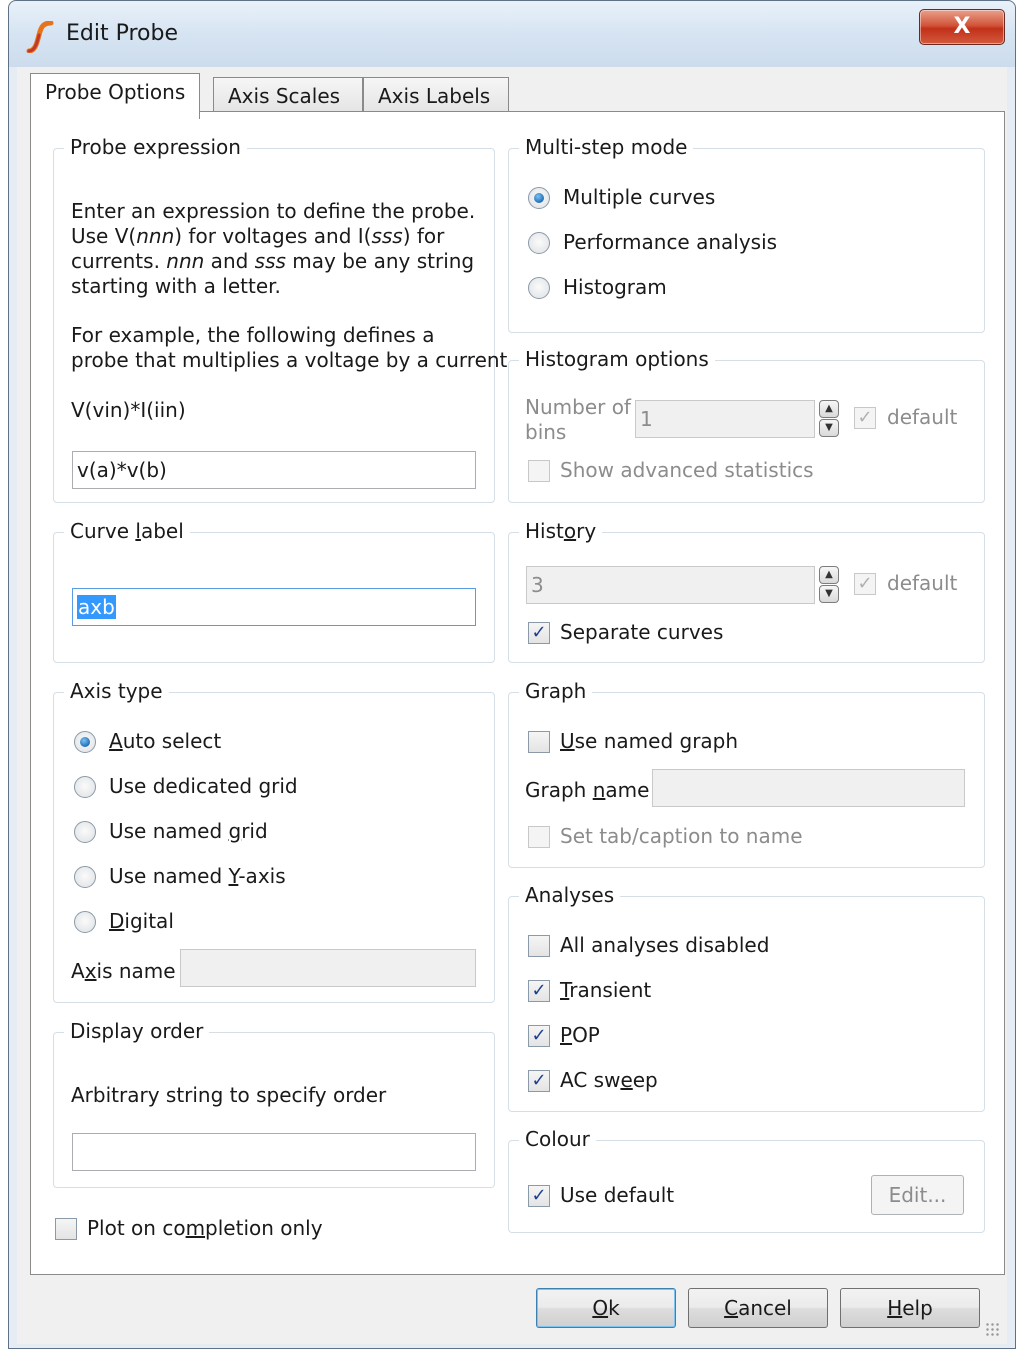  Describe the element at coordinates (642, 632) in the screenshot. I see `separate-curves-label: Separate curves` at that location.